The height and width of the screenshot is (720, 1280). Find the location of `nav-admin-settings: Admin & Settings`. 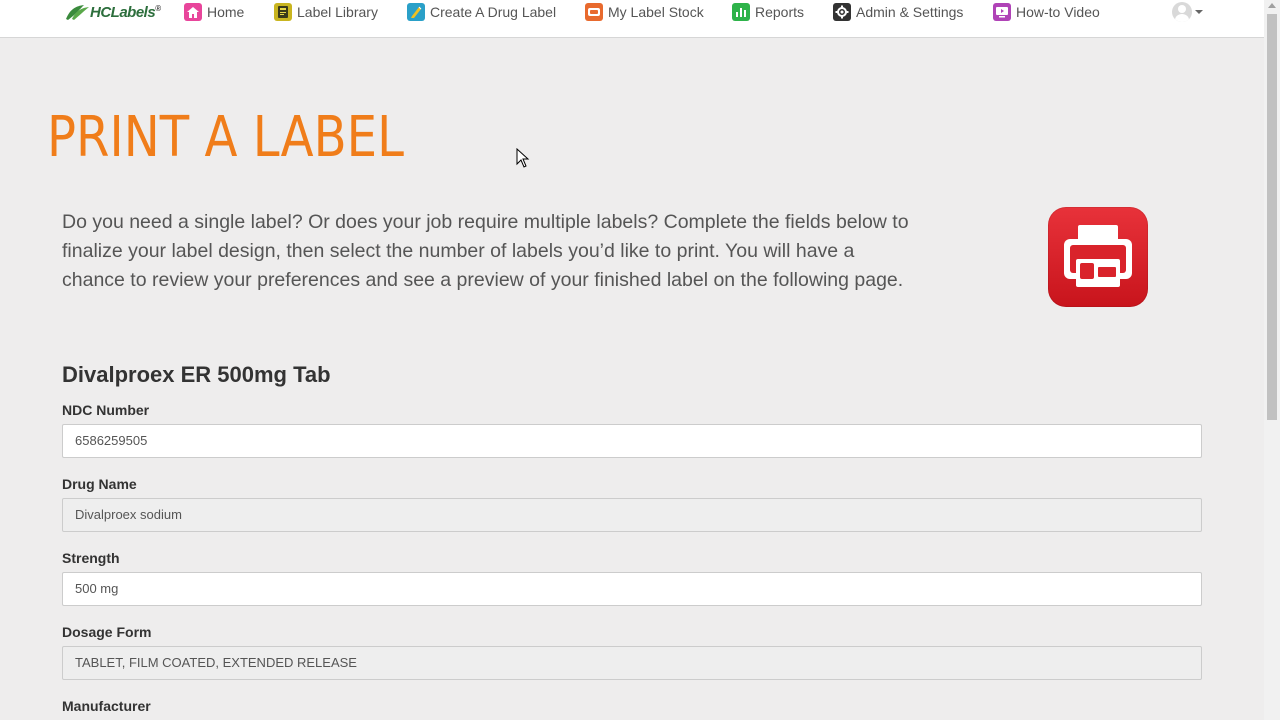

nav-admin-settings: Admin & Settings is located at coordinates (898, 12).